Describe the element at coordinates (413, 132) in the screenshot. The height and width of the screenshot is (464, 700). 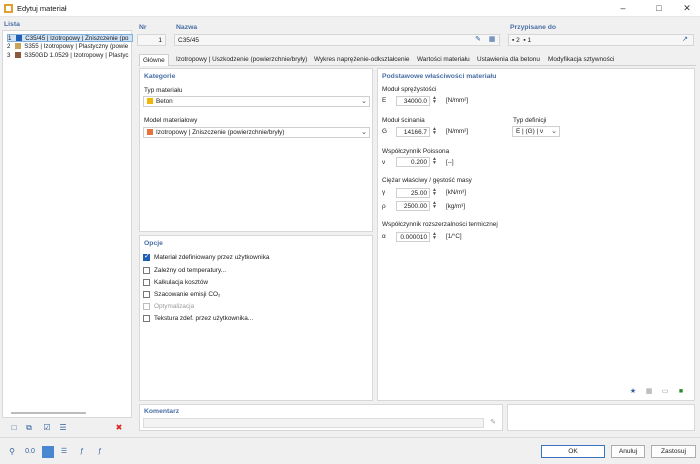
I see `g-input: 14166.7` at that location.